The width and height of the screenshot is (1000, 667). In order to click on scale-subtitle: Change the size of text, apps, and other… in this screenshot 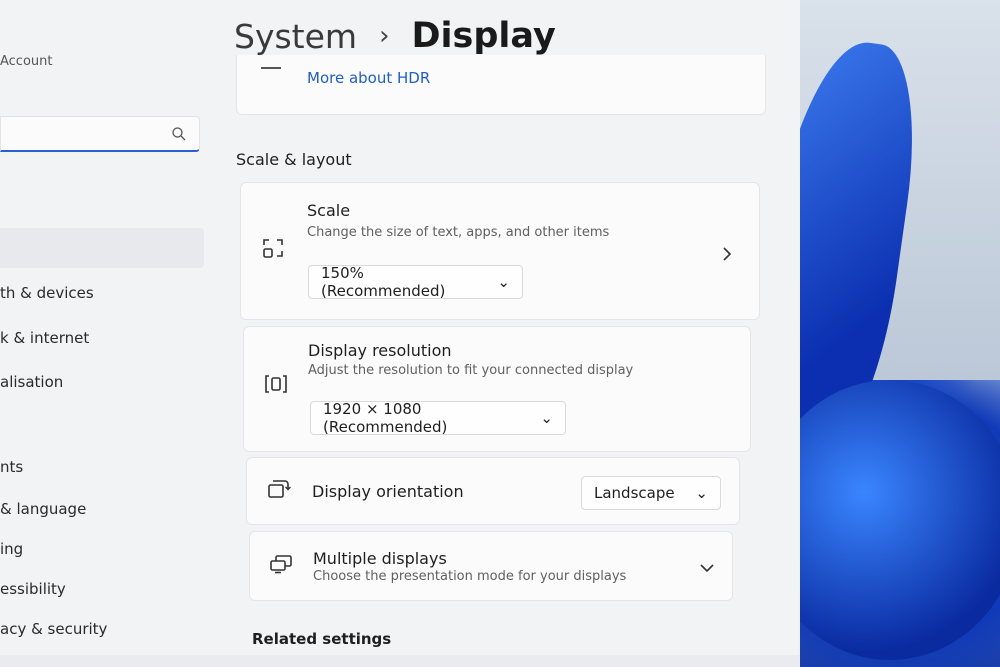, I will do `click(458, 232)`.